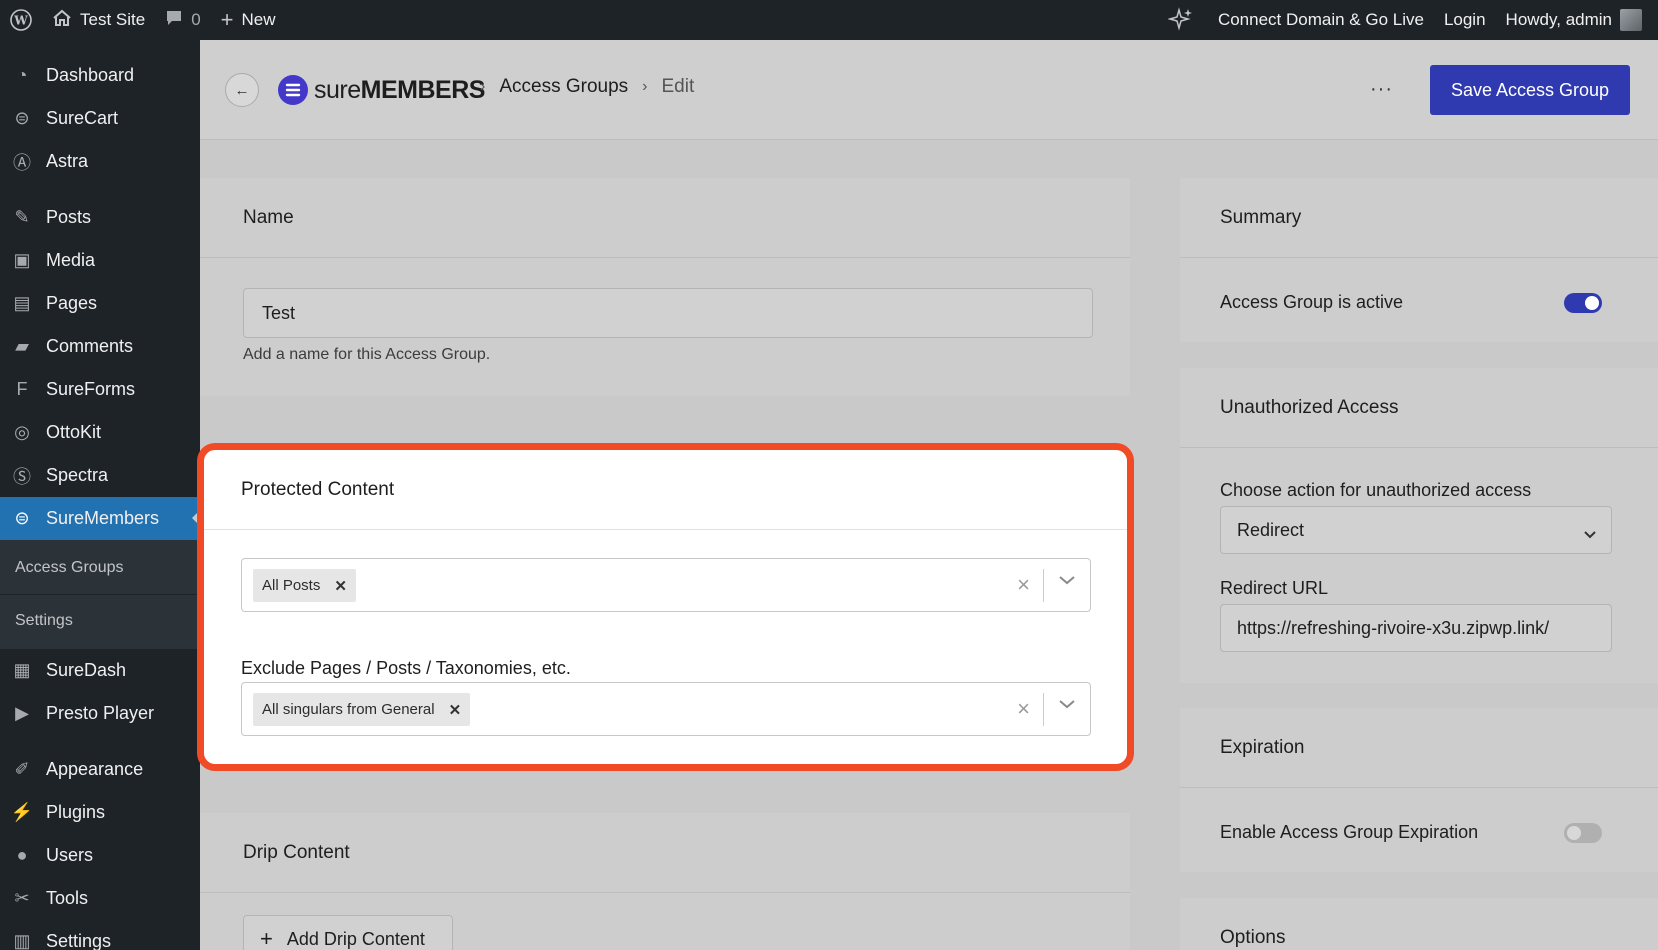  Describe the element at coordinates (367, 354) in the screenshot. I see `name-help-text: Add a name for this Access Group.` at that location.